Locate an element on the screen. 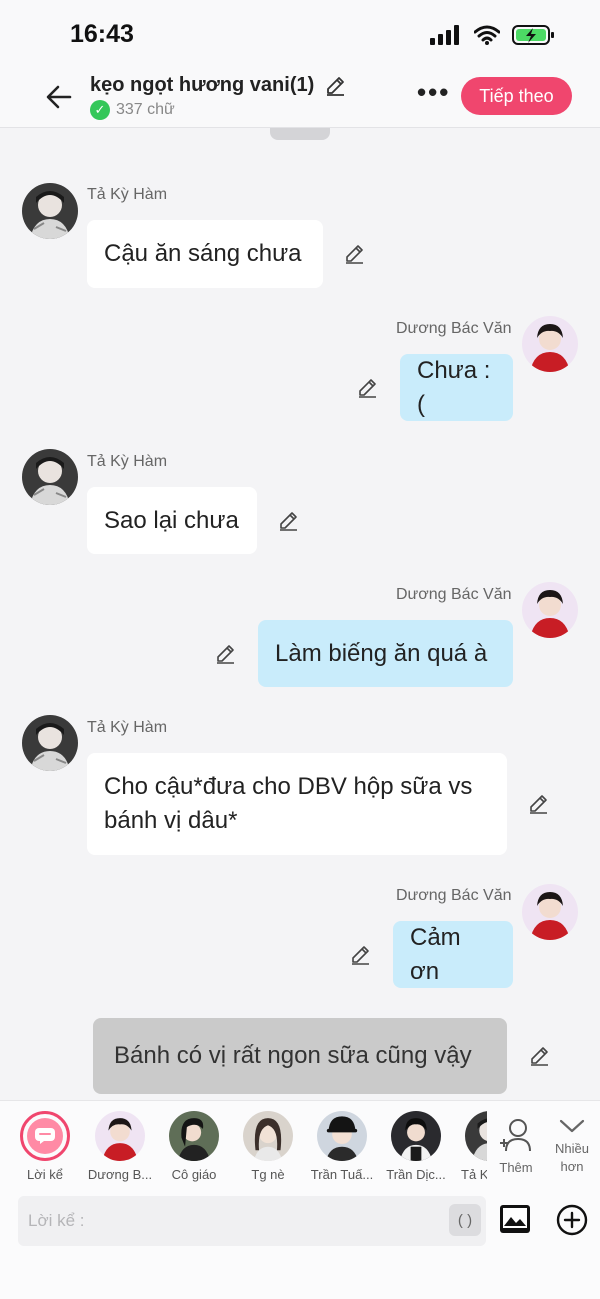  message-bubble: Làm biếng ăn quá à is located at coordinates (385, 653).